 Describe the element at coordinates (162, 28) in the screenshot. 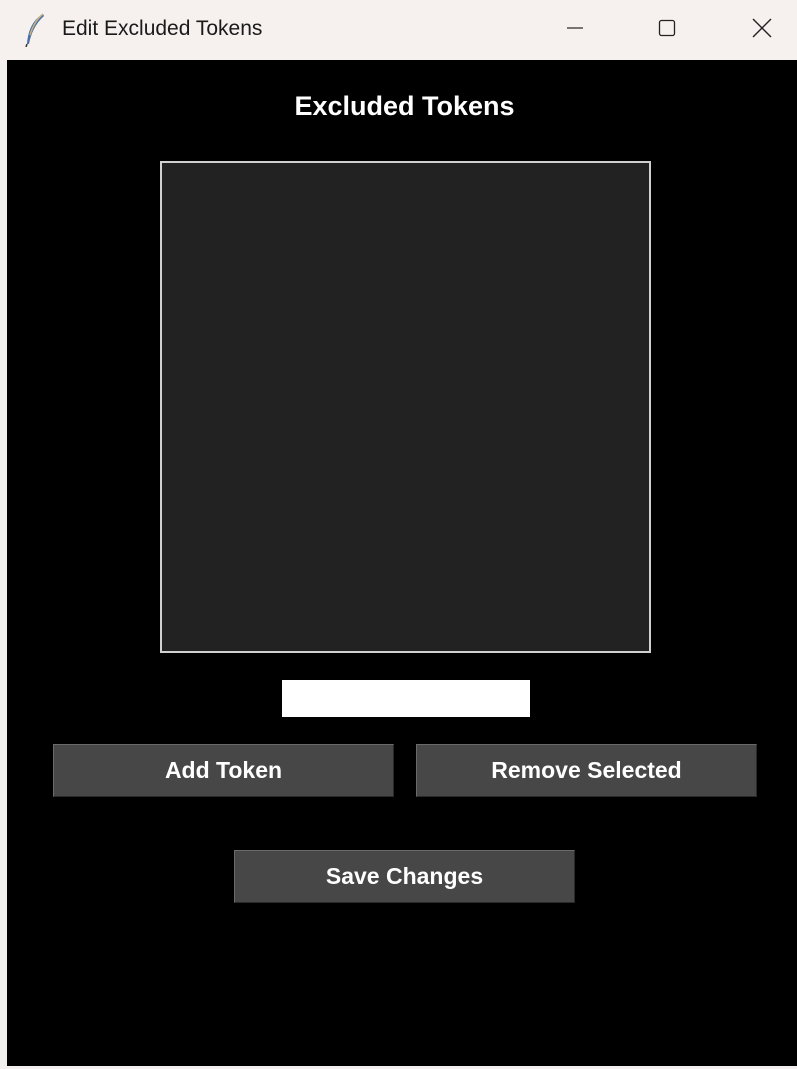

I see `window-title: Edit Excluded Tokens` at that location.